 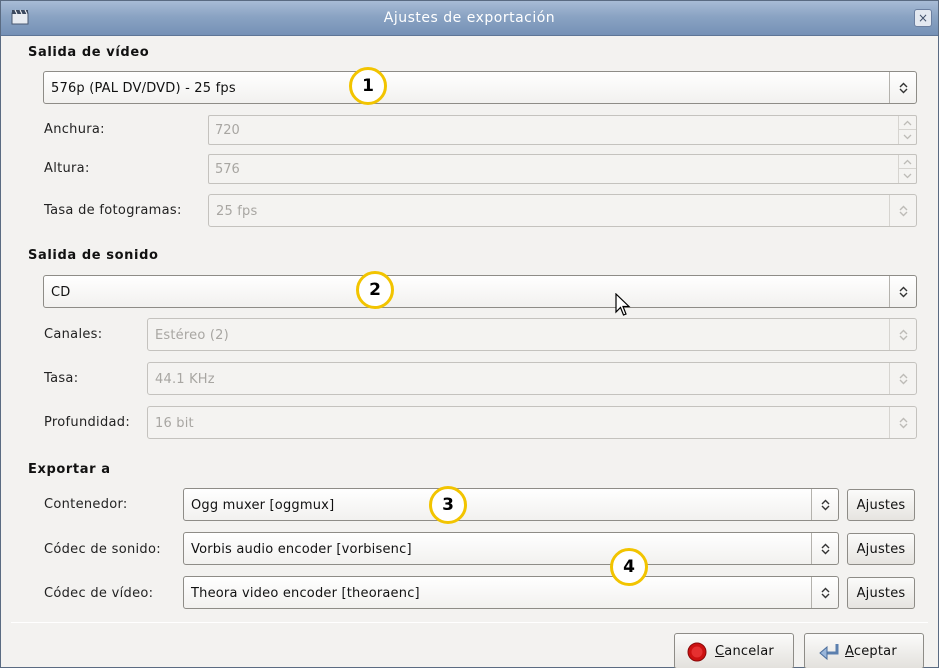 What do you see at coordinates (375, 290) in the screenshot?
I see `annotation-badge-2: 2` at bounding box center [375, 290].